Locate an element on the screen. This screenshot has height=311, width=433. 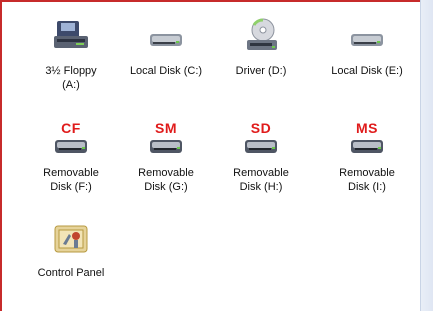
drive-item-a: 3½ Floppy (A:) is located at coordinates (71, 55).